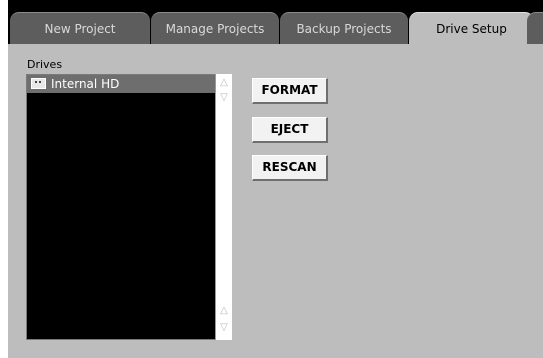 This screenshot has width=543, height=358. Describe the element at coordinates (223, 207) in the screenshot. I see `drive-list-scrollbar: △ ▽ △ ▽` at that location.